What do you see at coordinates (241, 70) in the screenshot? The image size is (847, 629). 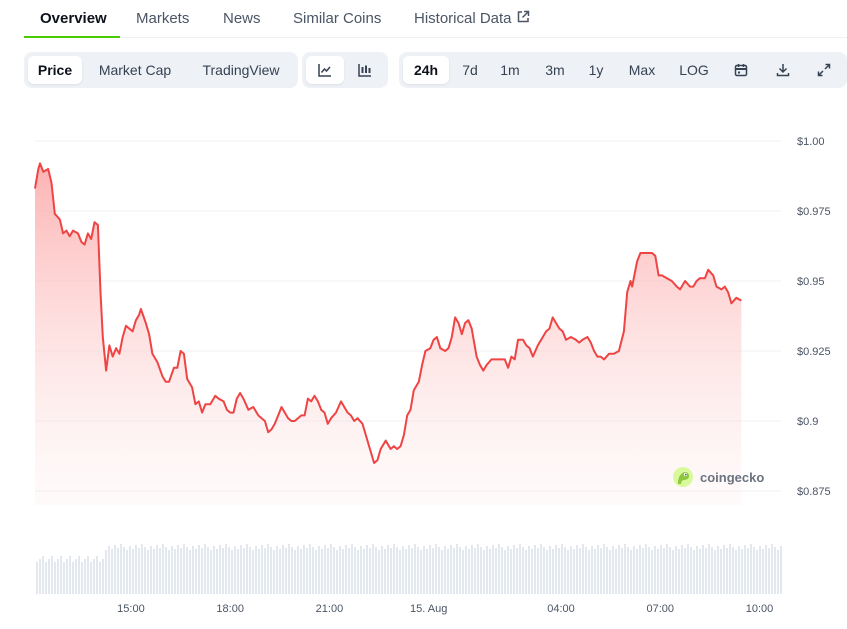 I see `tradingview-button: TradingView` at bounding box center [241, 70].